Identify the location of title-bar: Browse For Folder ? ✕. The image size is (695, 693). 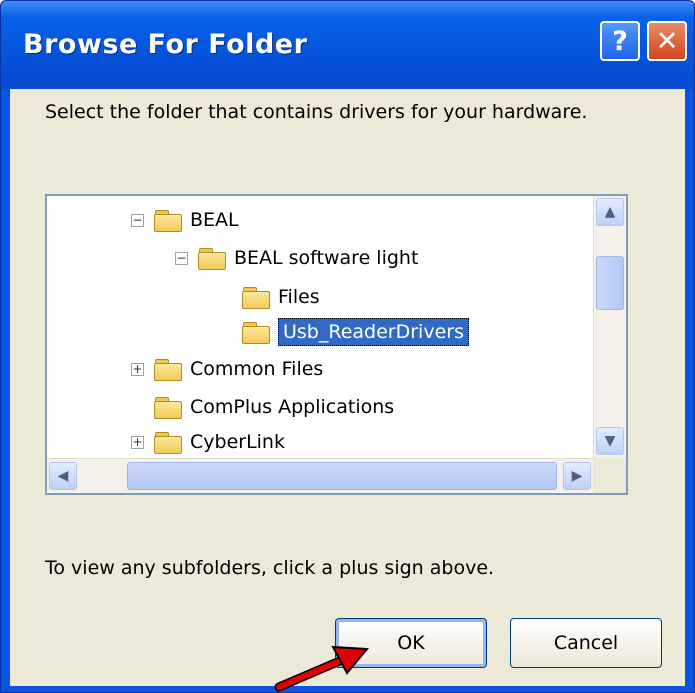
(347, 45).